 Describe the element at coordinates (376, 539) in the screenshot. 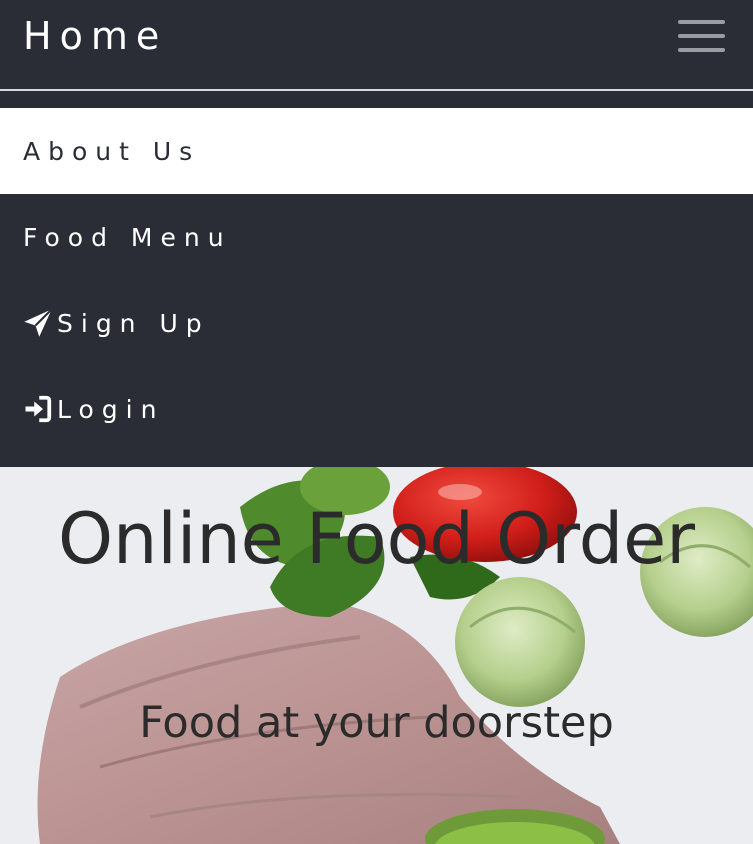

I see `hero-title: Online Food Order` at that location.